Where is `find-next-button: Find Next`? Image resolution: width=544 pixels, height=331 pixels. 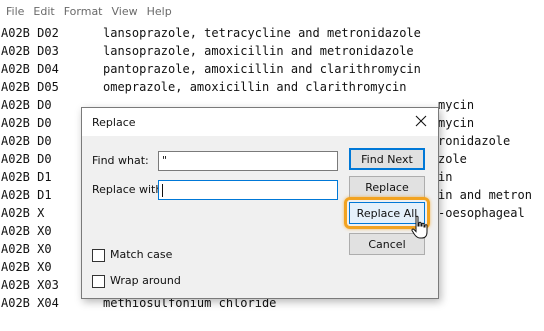
find-next-button: Find Next is located at coordinates (387, 159).